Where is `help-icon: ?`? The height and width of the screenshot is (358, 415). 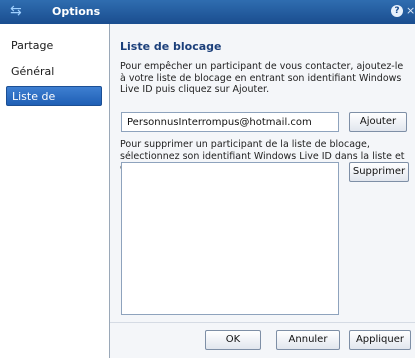
help-icon: ? is located at coordinates (397, 11).